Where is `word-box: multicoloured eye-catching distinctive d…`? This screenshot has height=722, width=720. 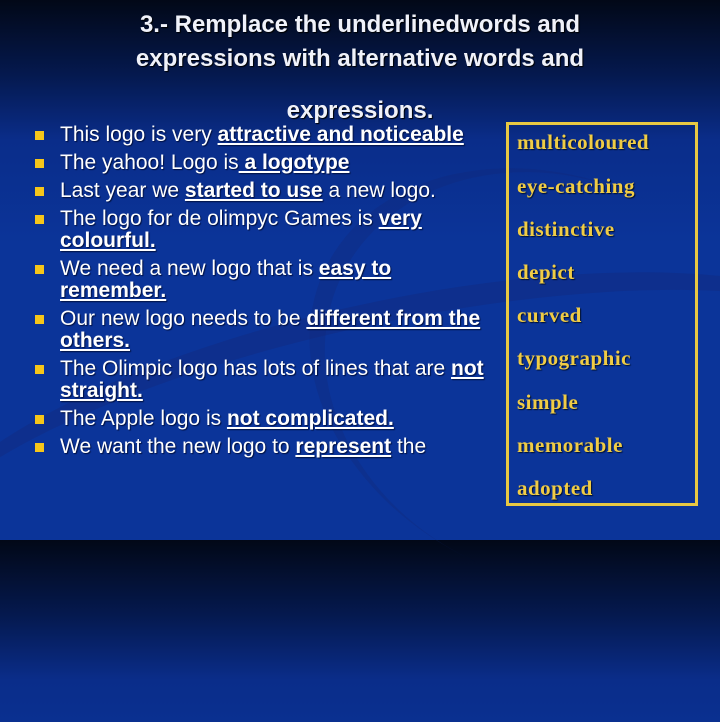
word-box: multicoloured eye-catching distinctive d… is located at coordinates (602, 314).